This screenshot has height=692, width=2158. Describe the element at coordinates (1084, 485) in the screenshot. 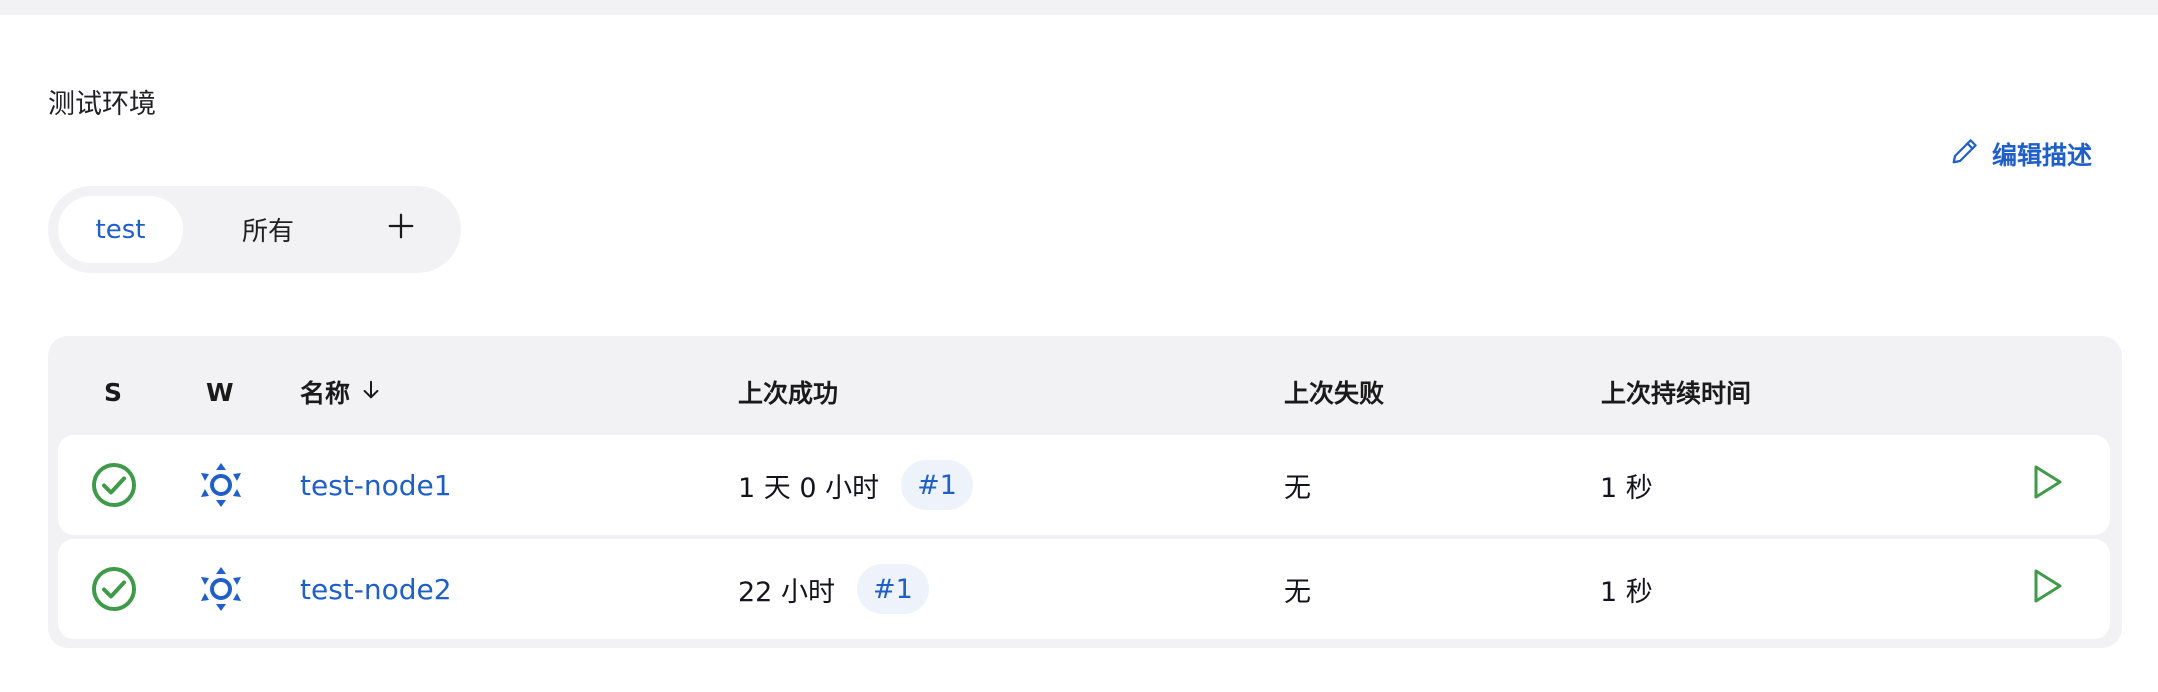

I see `table-row: test-node1 1 天 0 小时 #1 无 1 秒` at that location.